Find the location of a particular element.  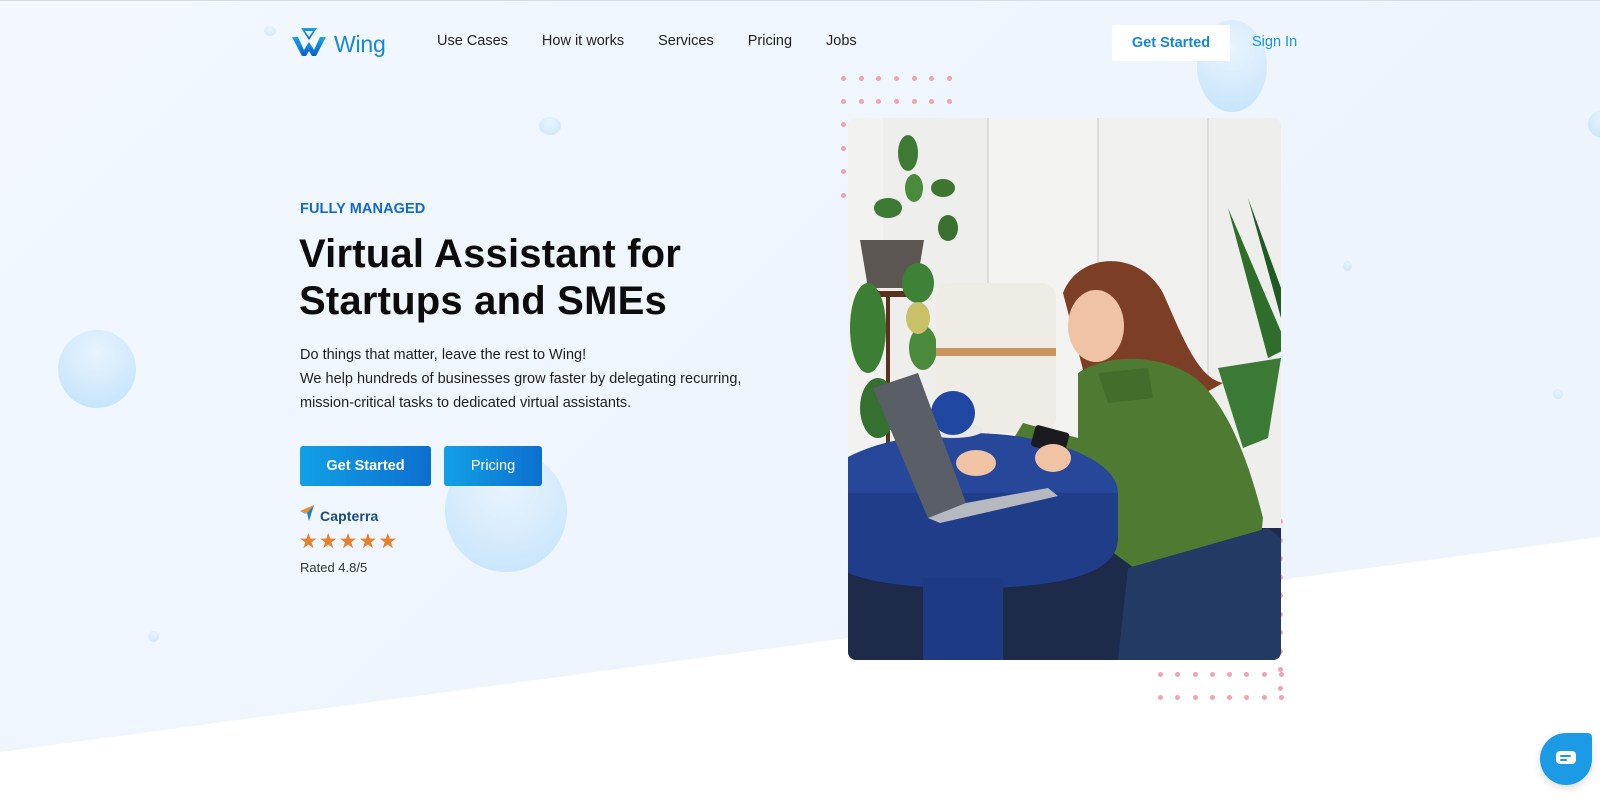

logo-link: Wing is located at coordinates (339, 44).